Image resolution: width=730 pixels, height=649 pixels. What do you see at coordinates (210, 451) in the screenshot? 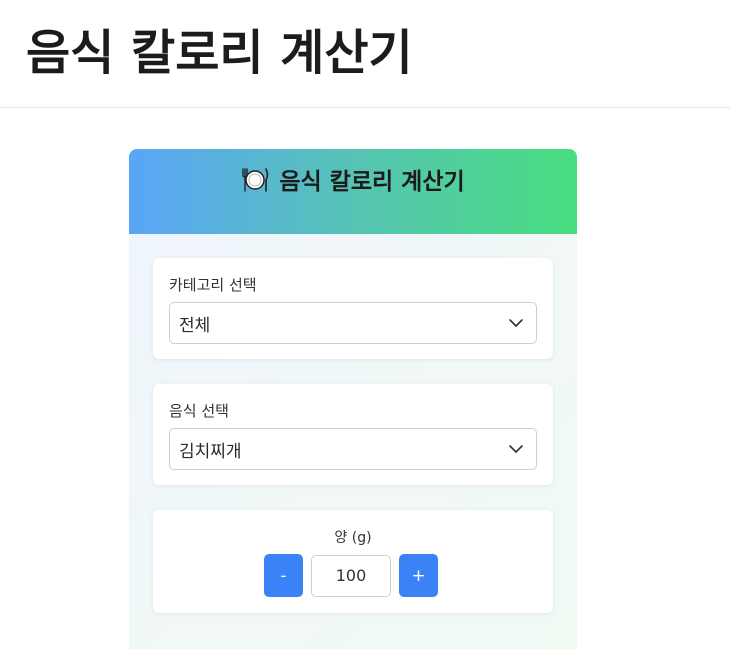
I see `food-selected-value: 김치찌개` at bounding box center [210, 451].